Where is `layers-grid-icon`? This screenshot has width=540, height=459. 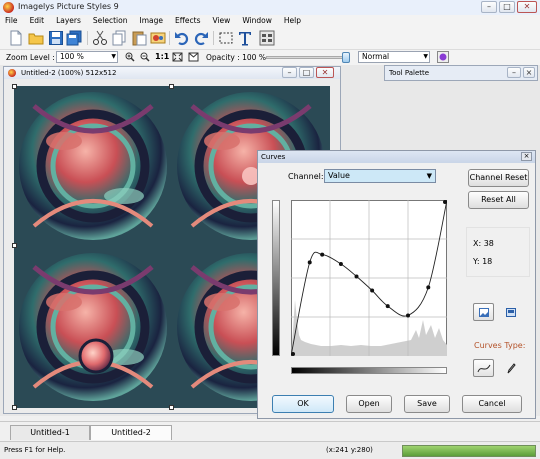 layers-grid-icon is located at coordinates (267, 38).